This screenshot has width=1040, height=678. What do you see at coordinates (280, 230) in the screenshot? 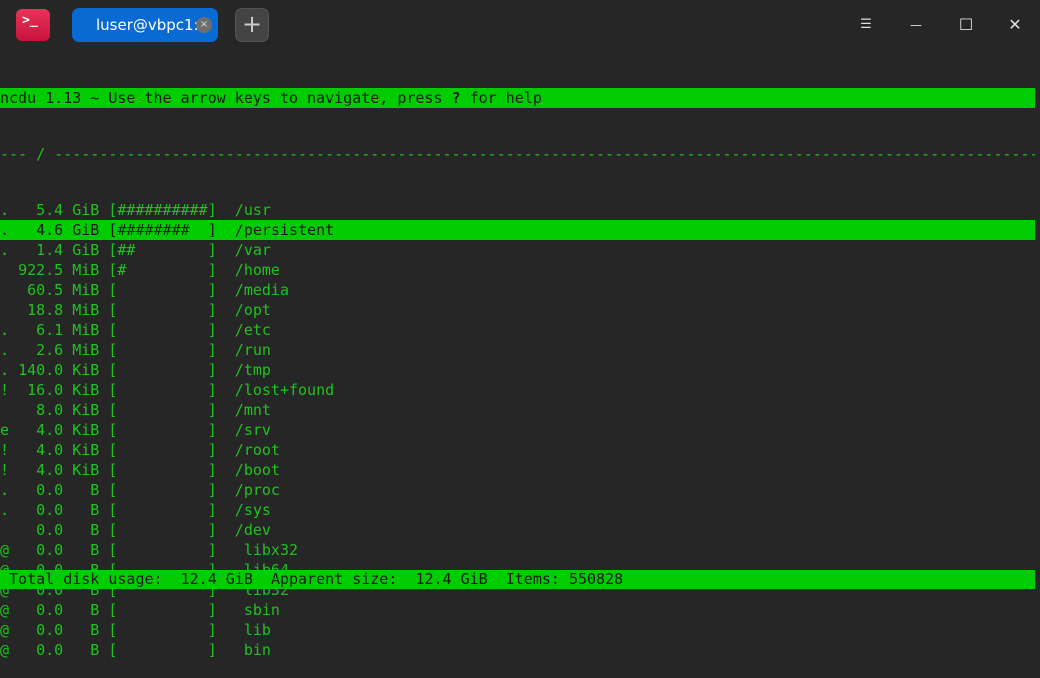
I see `row-name: /persistent` at bounding box center [280, 230].